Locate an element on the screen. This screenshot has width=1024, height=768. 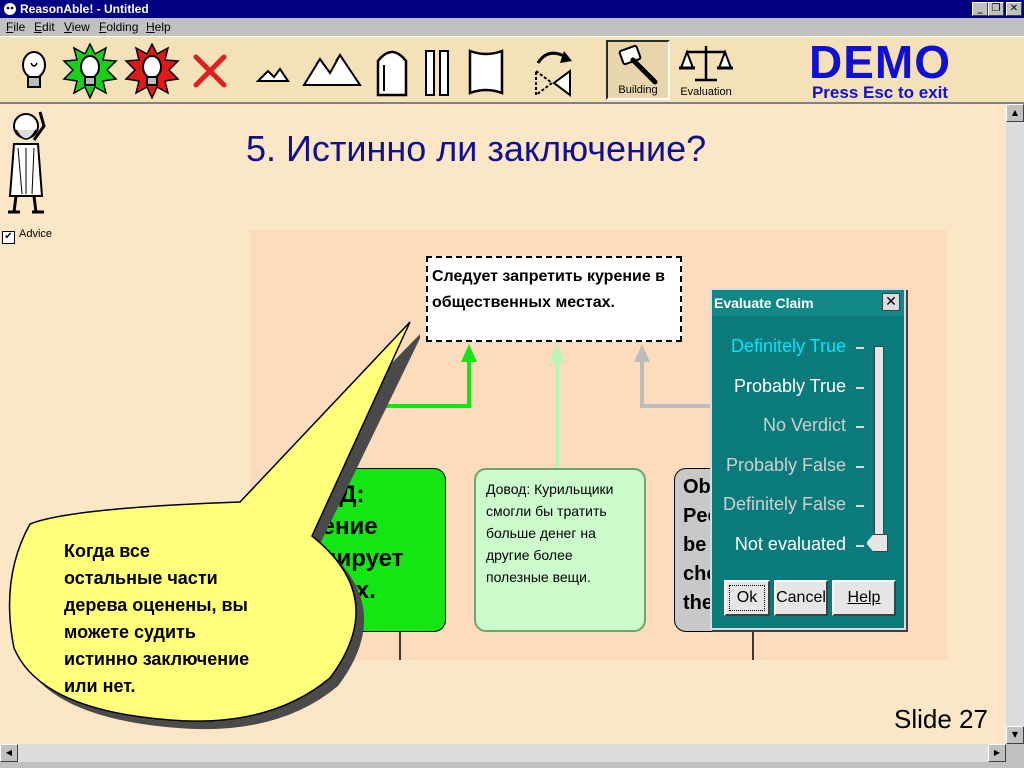
slide-number: Slide 27 is located at coordinates (941, 719).